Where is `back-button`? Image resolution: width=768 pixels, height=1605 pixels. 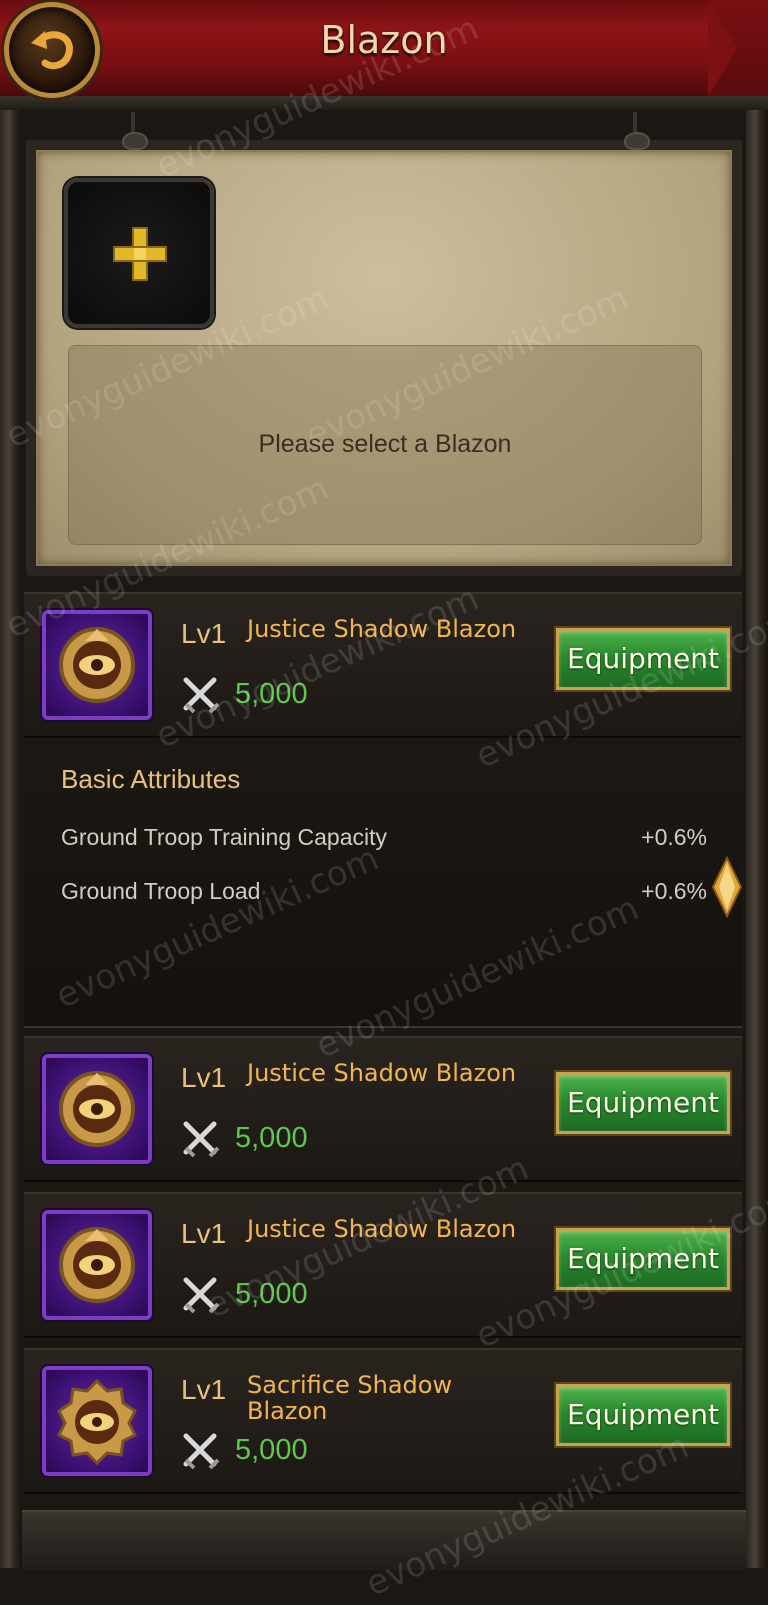
back-button is located at coordinates (52, 50).